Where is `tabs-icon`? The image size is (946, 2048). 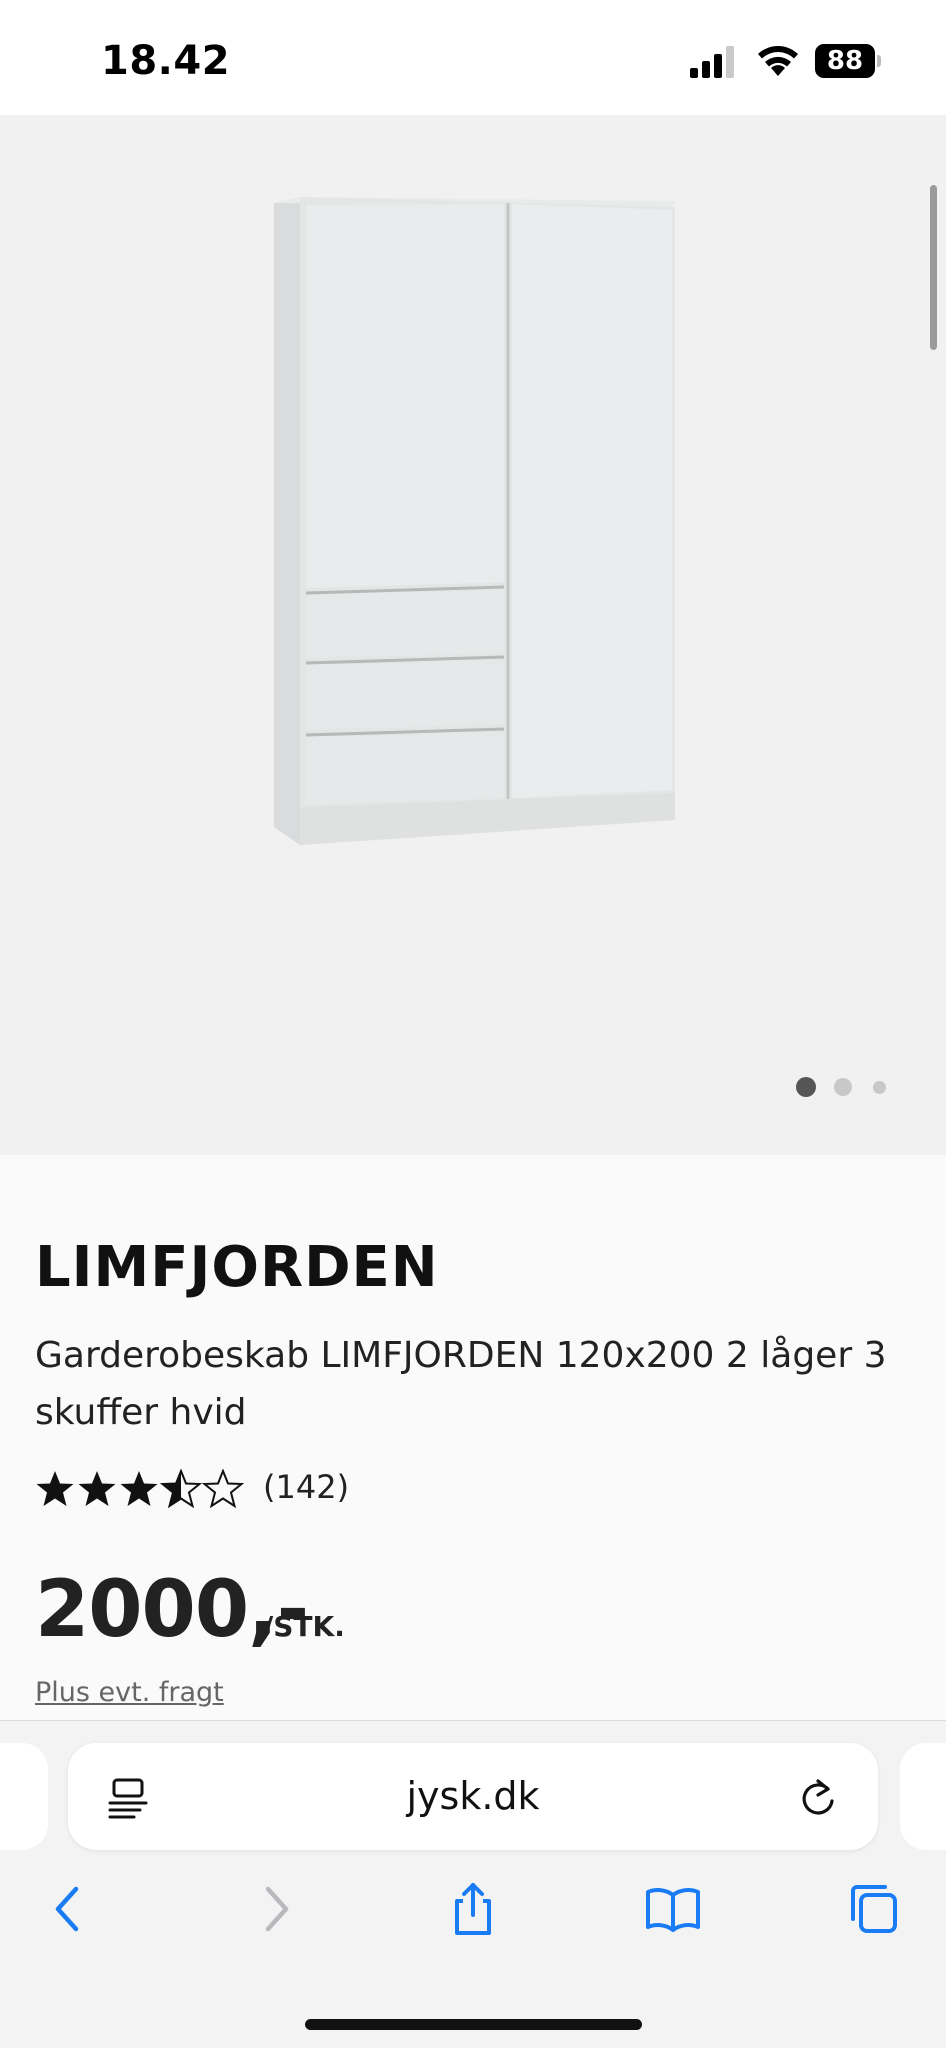
tabs-icon is located at coordinates (873, 1909).